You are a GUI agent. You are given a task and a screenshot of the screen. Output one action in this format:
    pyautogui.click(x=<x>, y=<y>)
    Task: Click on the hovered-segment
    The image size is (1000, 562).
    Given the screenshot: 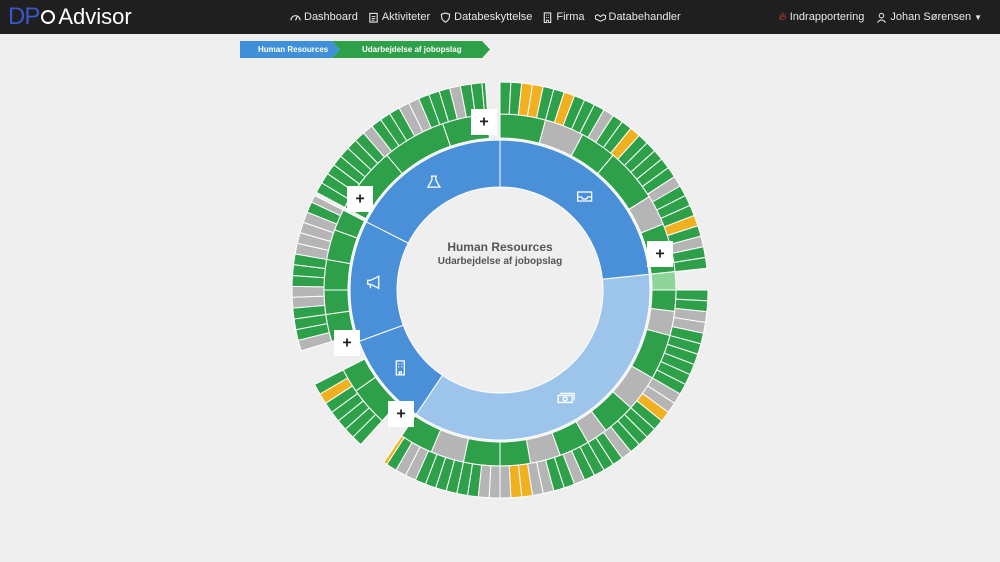 What is the action you would take?
    pyautogui.click(x=663, y=281)
    